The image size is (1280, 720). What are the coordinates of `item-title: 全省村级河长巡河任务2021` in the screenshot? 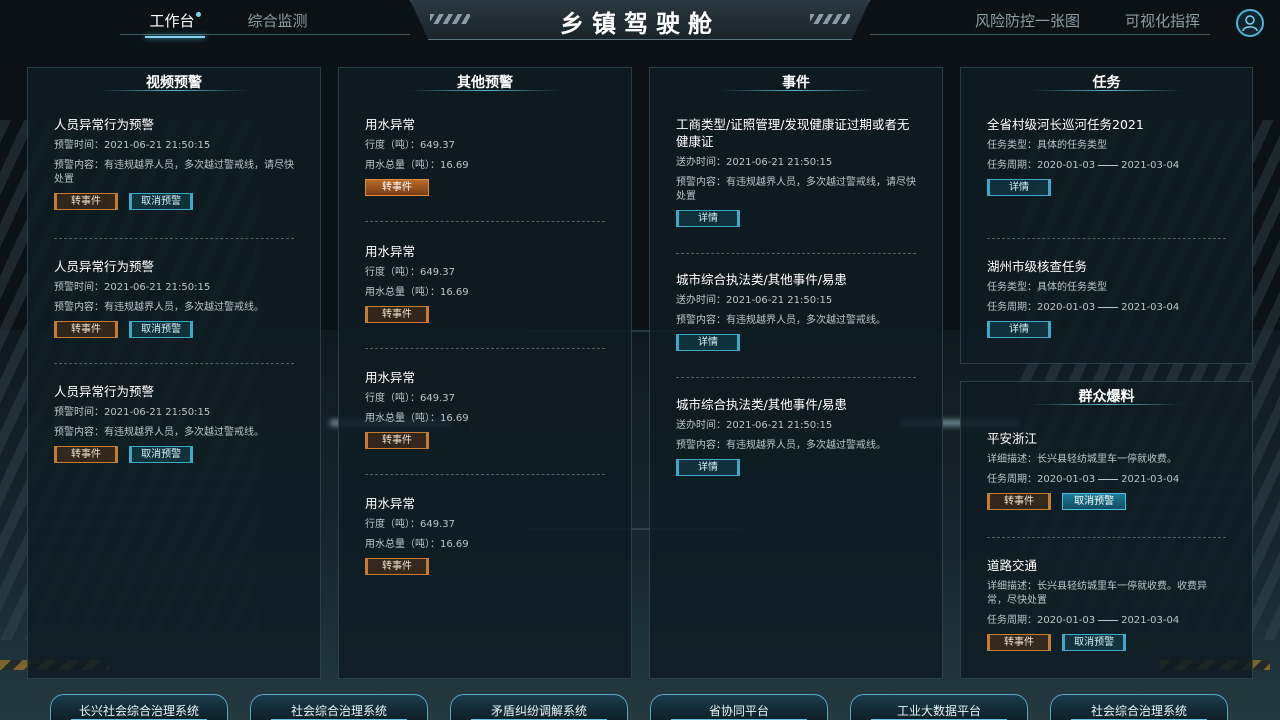 It's located at (1065, 124).